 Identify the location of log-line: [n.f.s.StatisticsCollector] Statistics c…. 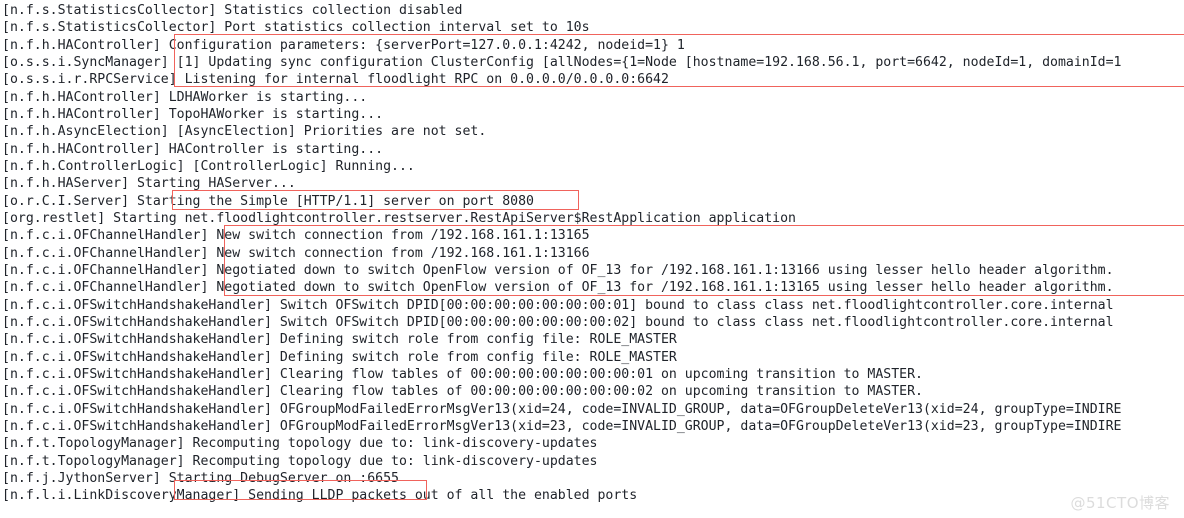
(232, 10).